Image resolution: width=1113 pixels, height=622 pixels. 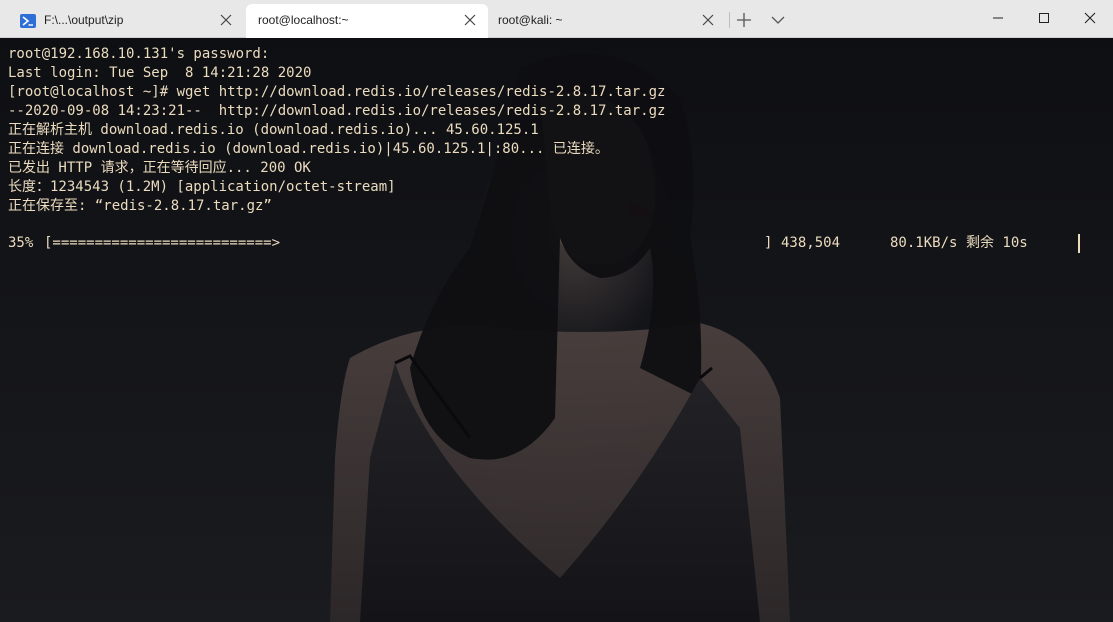 I want to click on powershell-icon, so click(x=28, y=21).